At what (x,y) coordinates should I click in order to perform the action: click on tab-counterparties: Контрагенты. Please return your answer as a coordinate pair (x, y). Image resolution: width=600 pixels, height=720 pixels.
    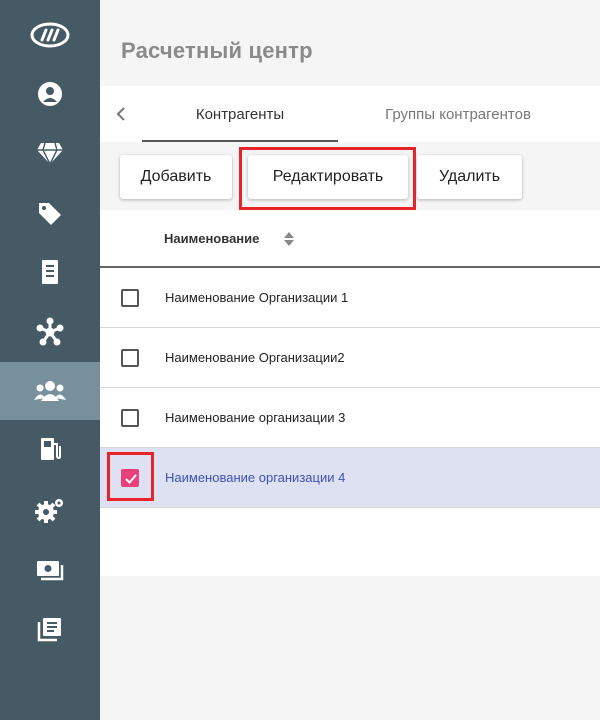
    Looking at the image, I should click on (240, 114).